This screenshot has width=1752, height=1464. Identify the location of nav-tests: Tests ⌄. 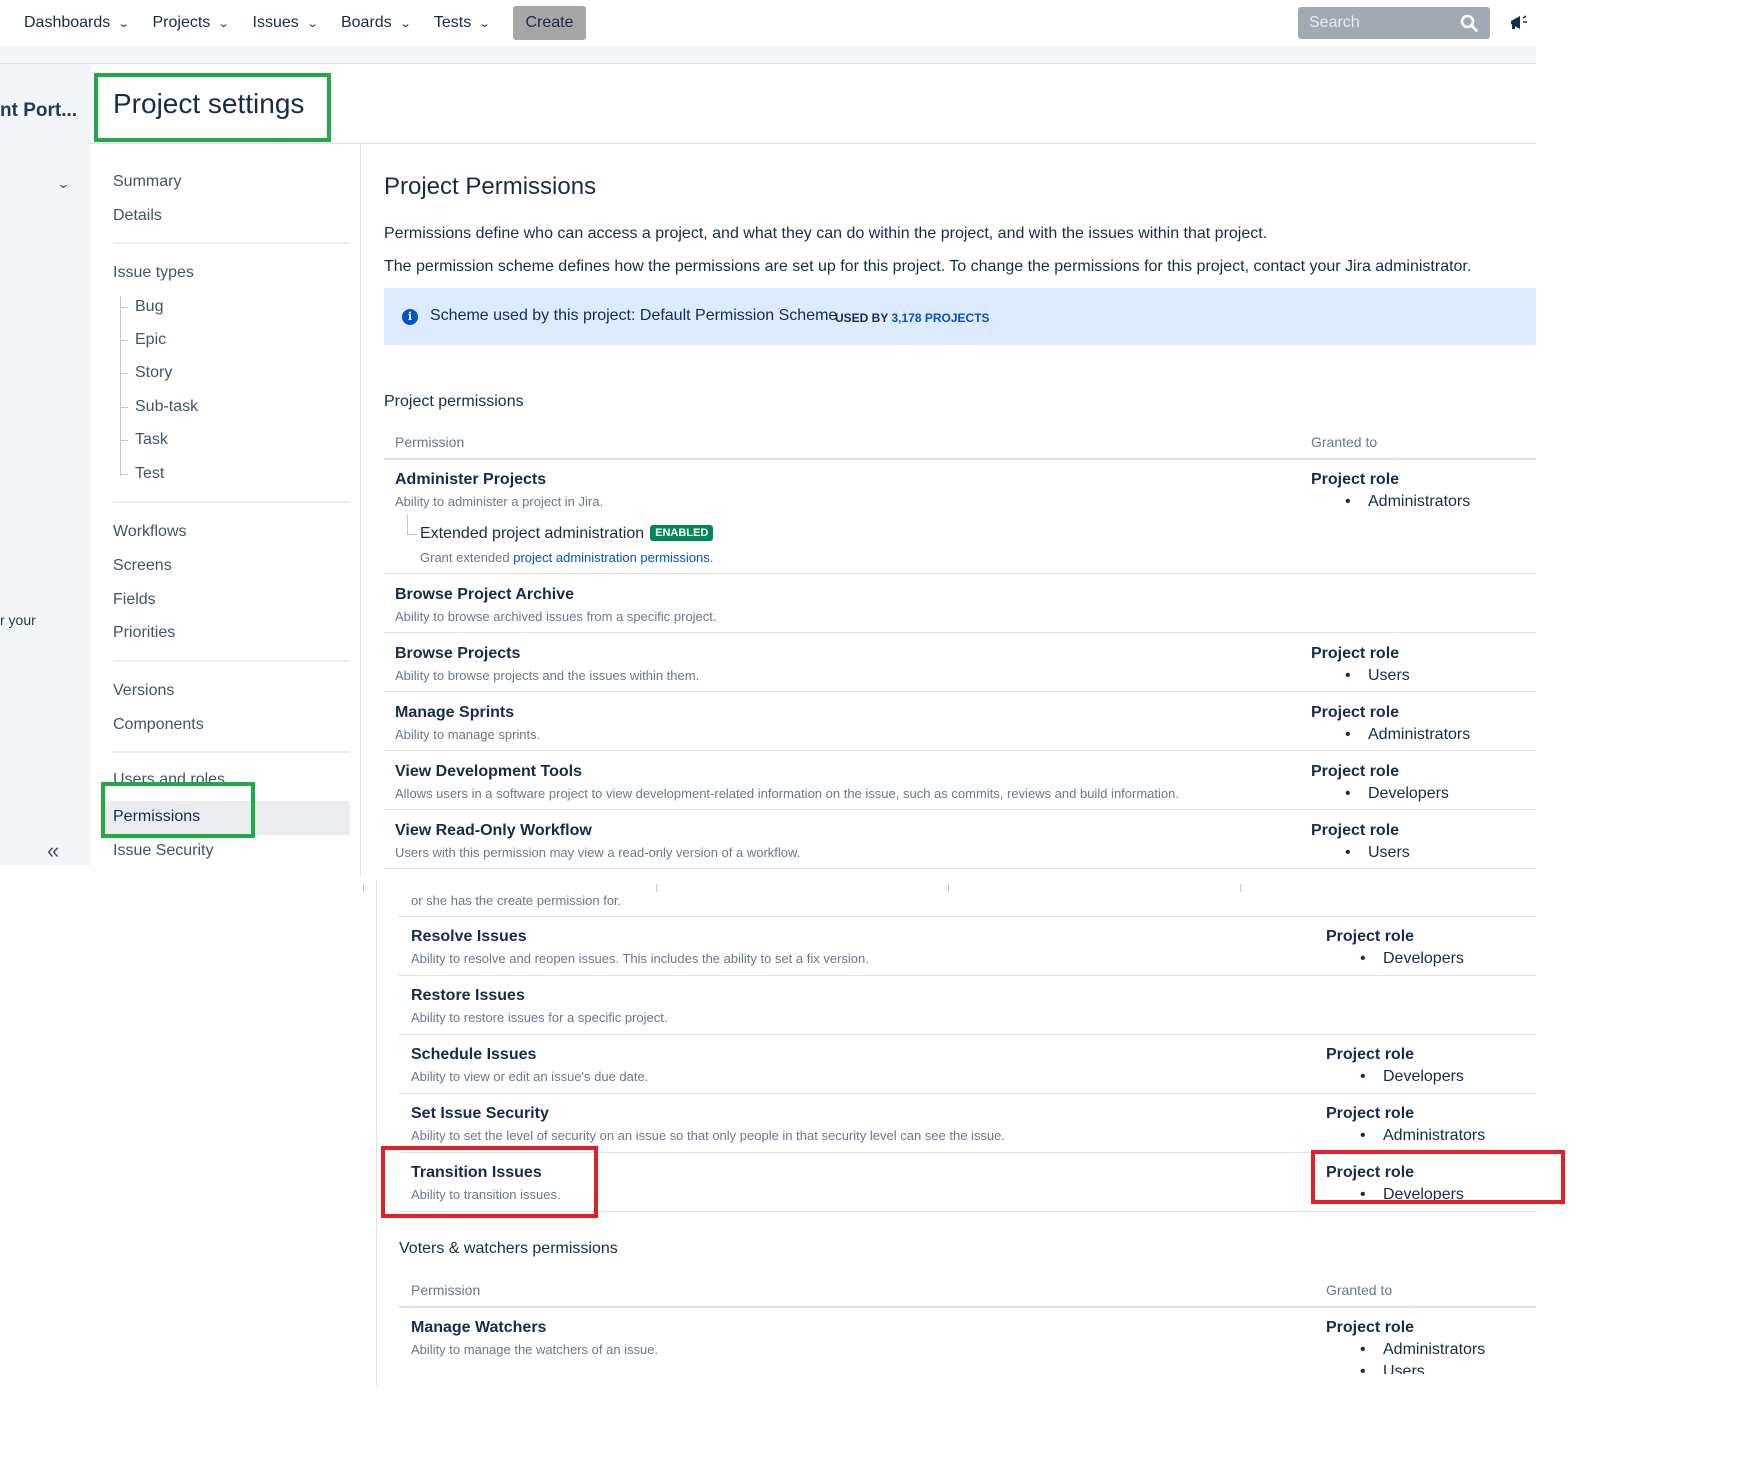
(462, 23).